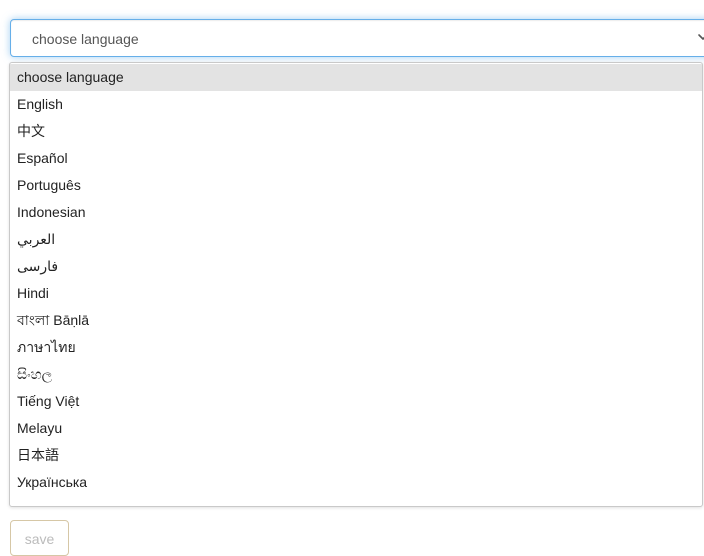 The height and width of the screenshot is (556, 704). What do you see at coordinates (356, 104) in the screenshot?
I see `language-option: English` at bounding box center [356, 104].